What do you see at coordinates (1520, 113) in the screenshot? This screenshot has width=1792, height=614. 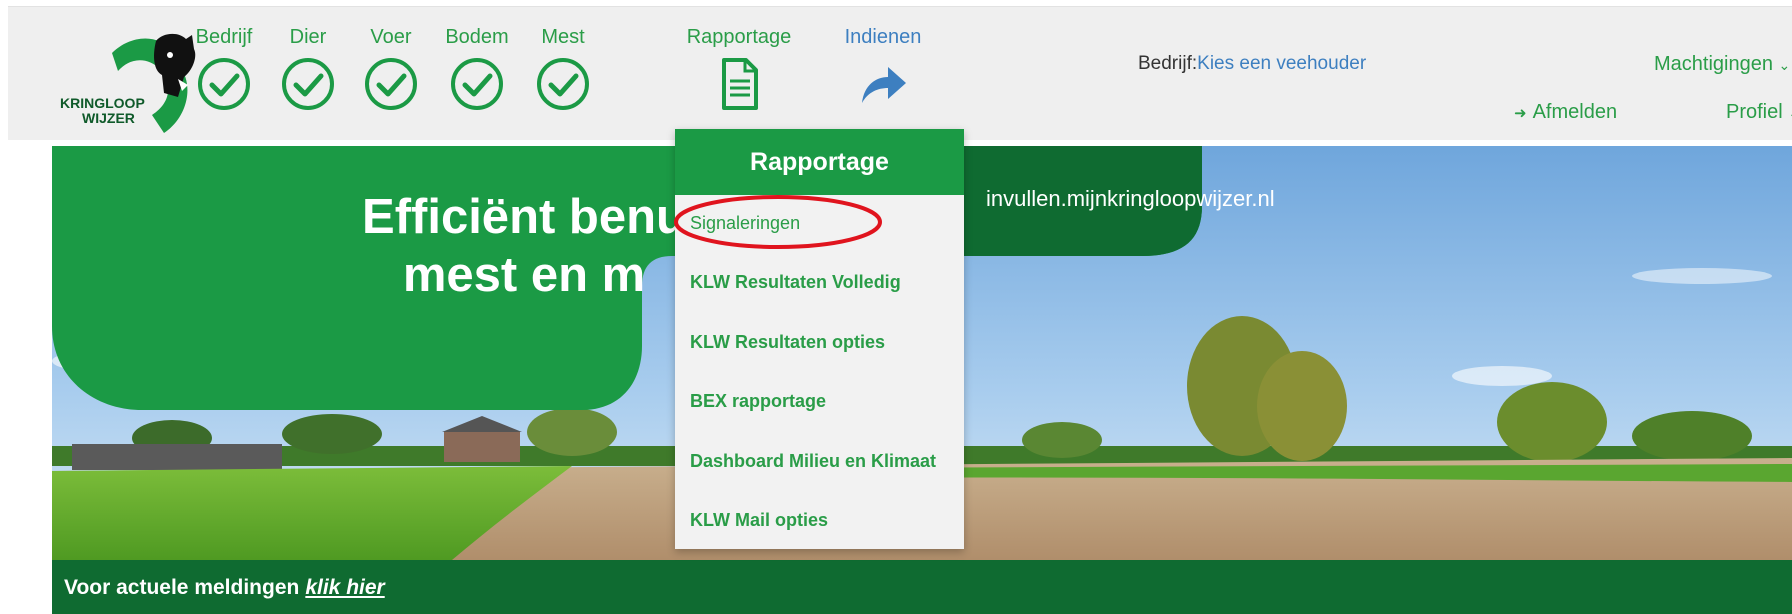 I see `logout-icon: ➜` at bounding box center [1520, 113].